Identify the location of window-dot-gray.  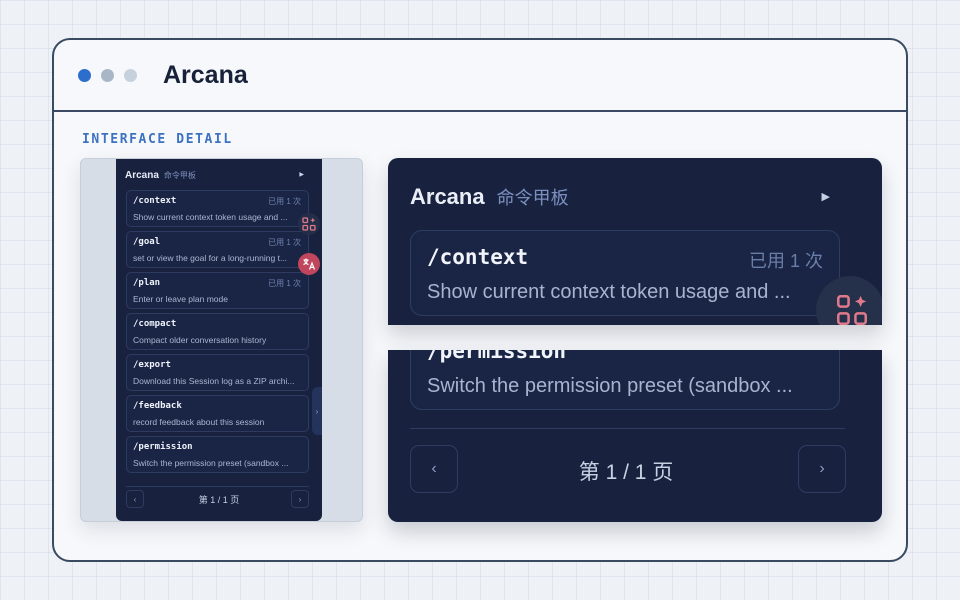
(107, 75).